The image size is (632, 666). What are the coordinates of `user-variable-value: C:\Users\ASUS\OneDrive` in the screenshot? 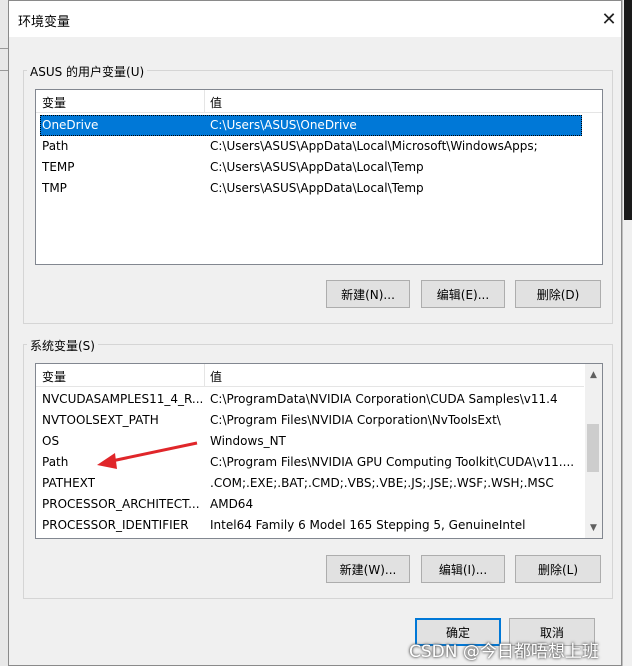 It's located at (283, 125).